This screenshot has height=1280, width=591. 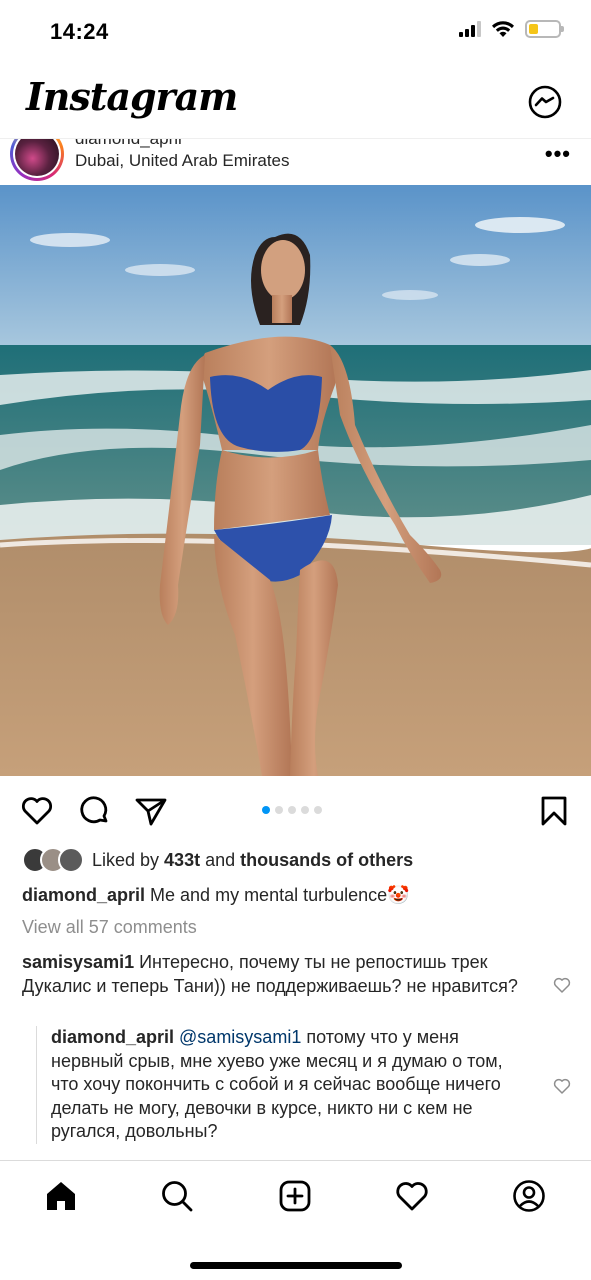 I want to click on likes-prefix: Liked by, so click(x=128, y=859).